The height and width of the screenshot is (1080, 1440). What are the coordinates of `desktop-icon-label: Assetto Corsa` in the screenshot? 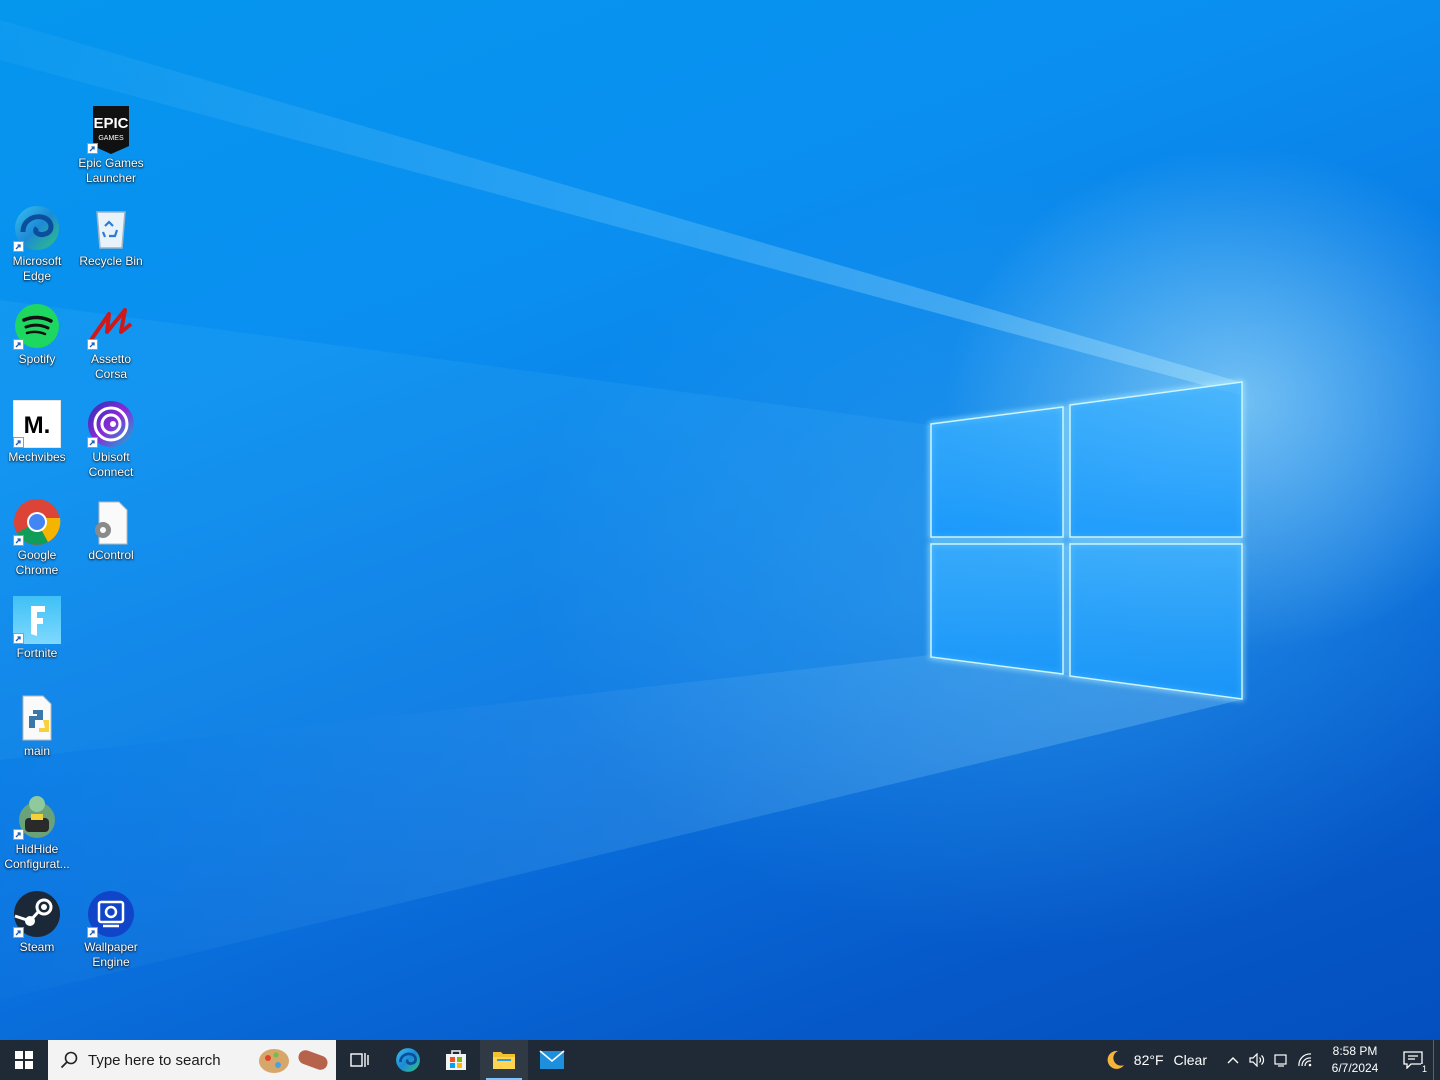 It's located at (111, 366).